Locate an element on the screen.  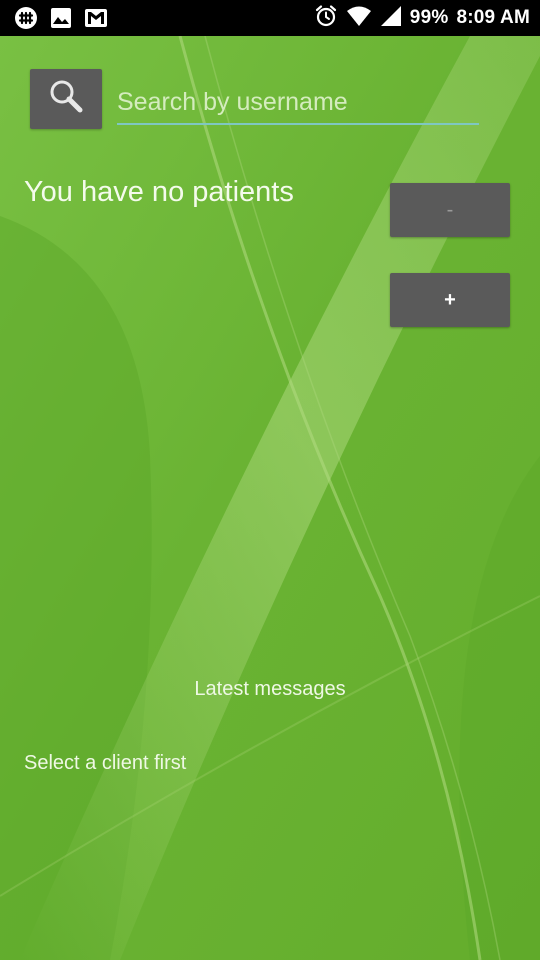
system-icons: 99% 8:09 AM is located at coordinates (418, 18).